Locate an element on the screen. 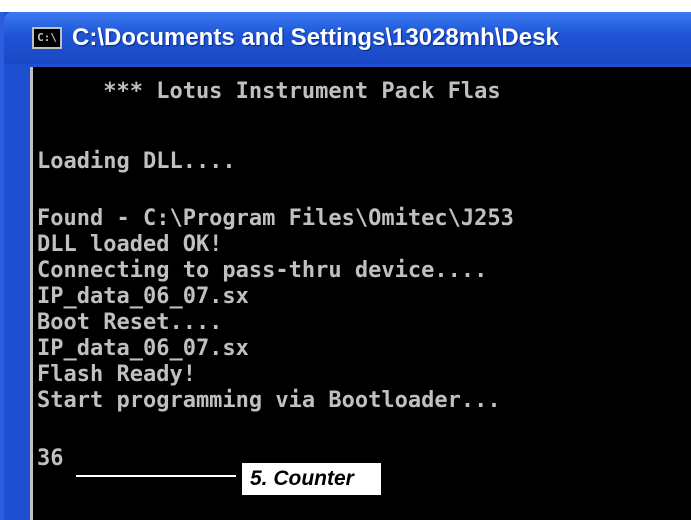 The image size is (691, 520). counter-callout: 5. Counter is located at coordinates (311, 479).